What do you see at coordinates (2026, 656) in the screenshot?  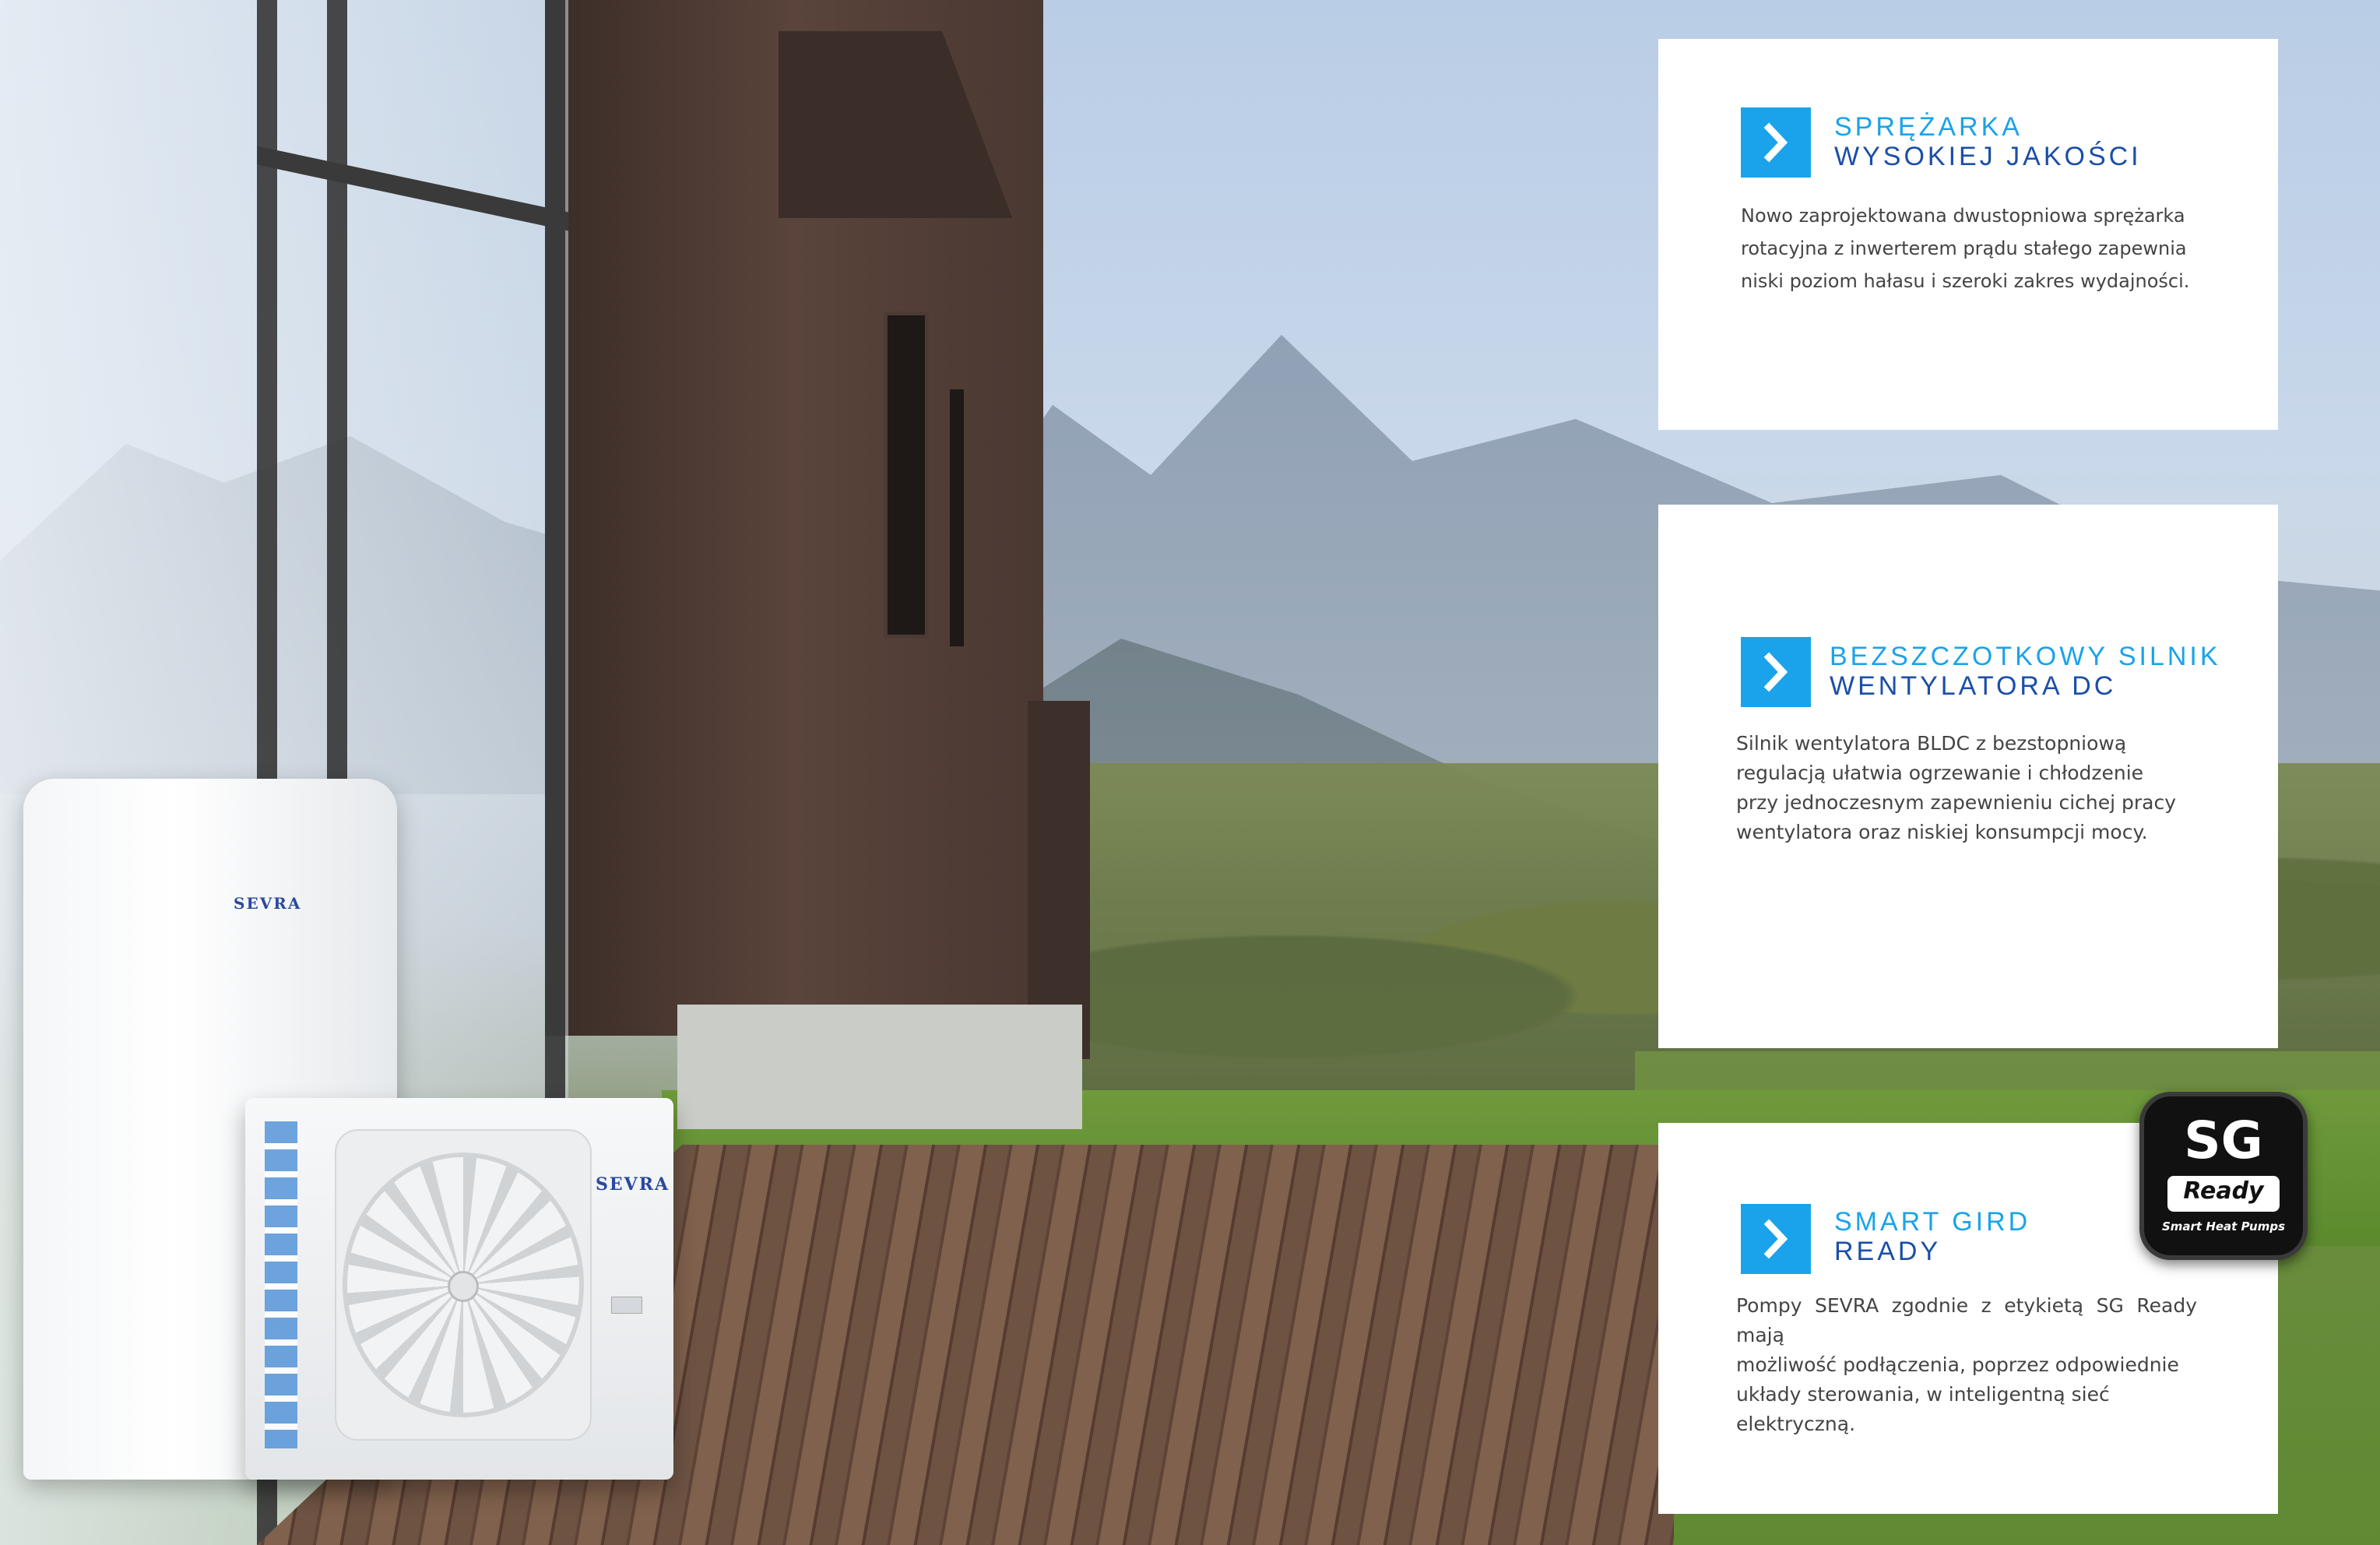 I see `card-title-line1: BEZSZCZOTKOWY SILNIK` at bounding box center [2026, 656].